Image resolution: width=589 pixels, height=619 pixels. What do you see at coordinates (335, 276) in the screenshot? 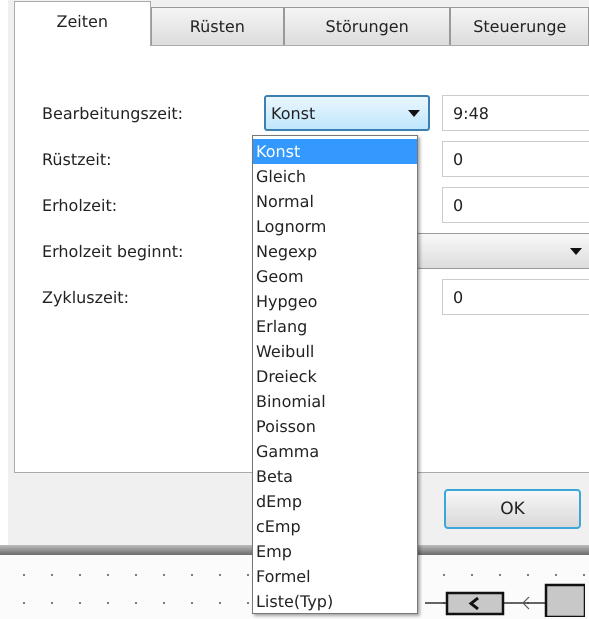
I see `dropdown-option: Geom` at bounding box center [335, 276].